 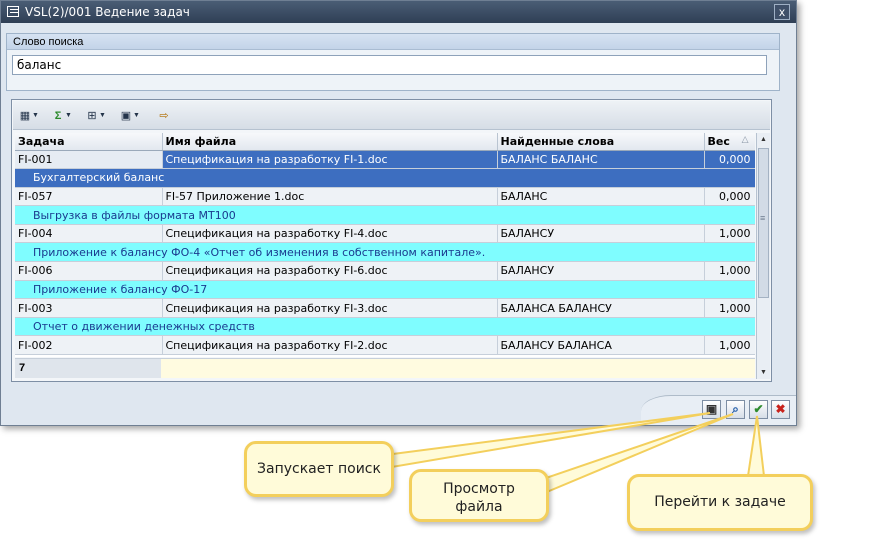 I want to click on file-cell: Спецификация на разработку FI-6.doc, so click(x=330, y=271).